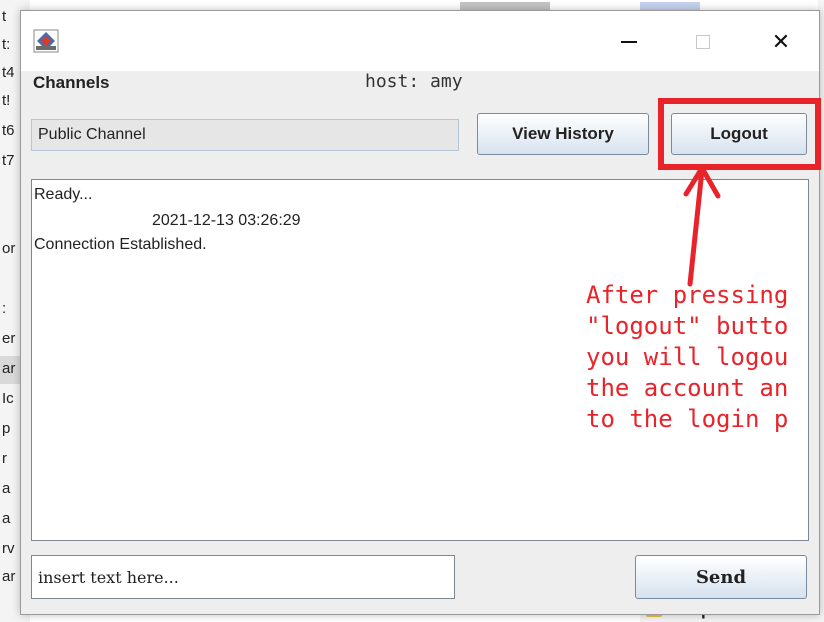 This screenshot has width=824, height=622. Describe the element at coordinates (6, 44) in the screenshot. I see `background-fragment: t:` at that location.